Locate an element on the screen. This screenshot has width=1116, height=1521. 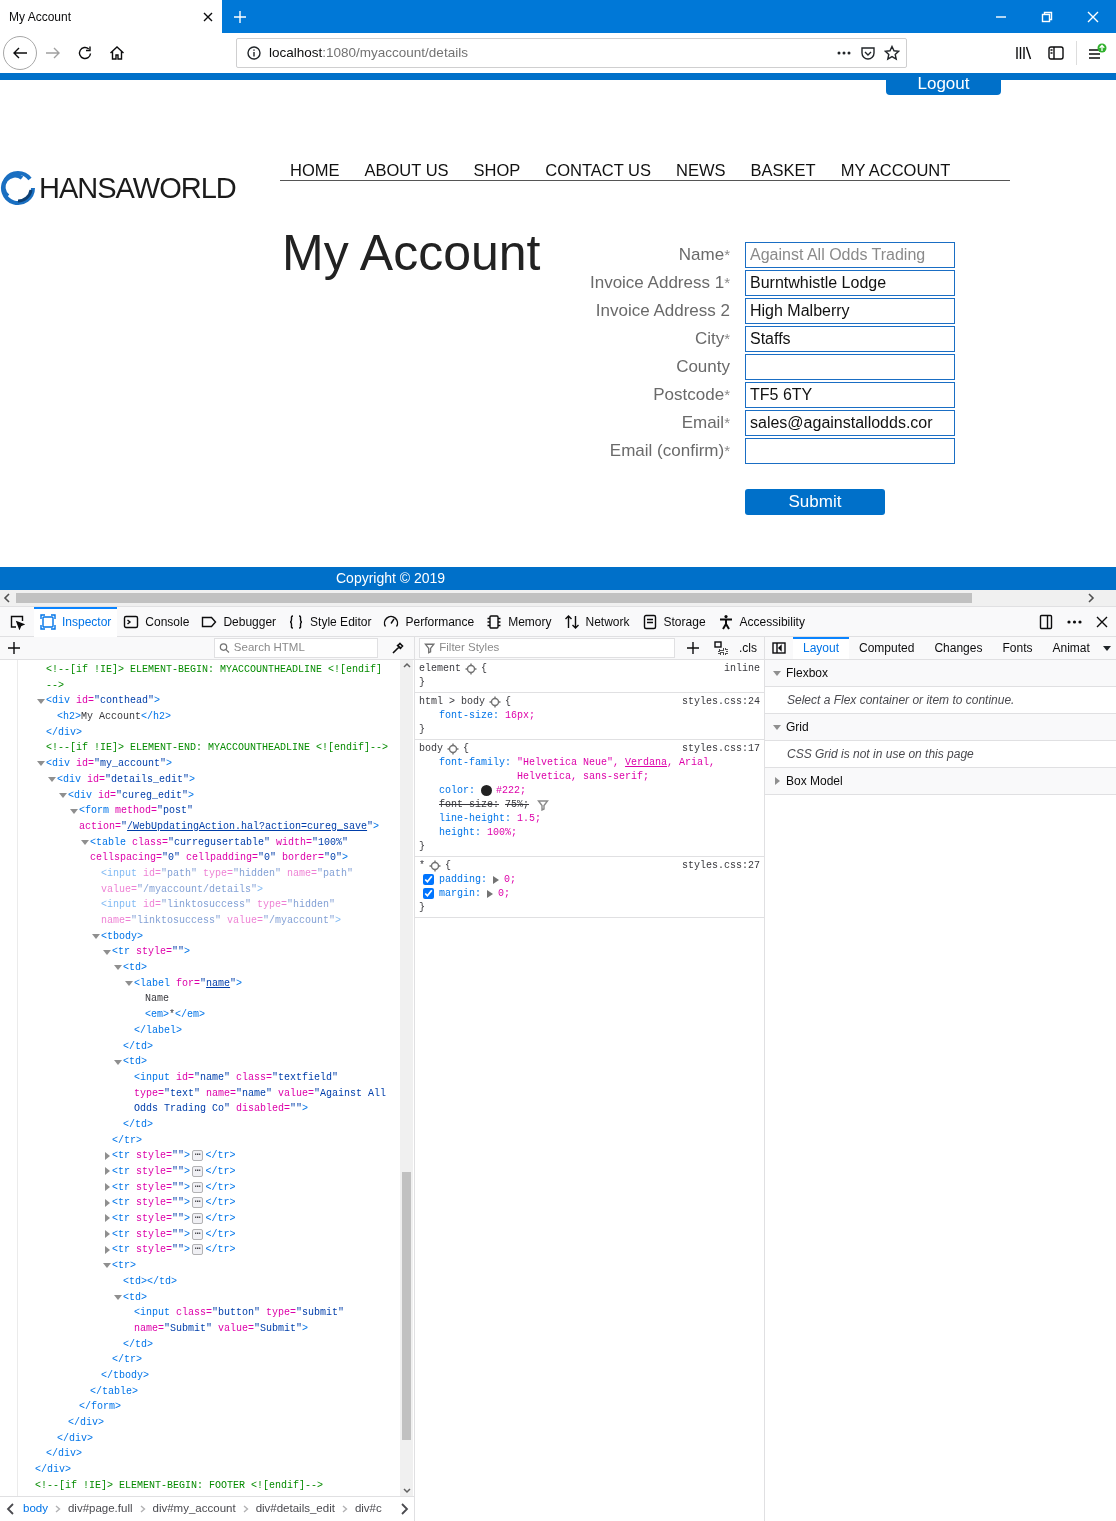
filter-icon is located at coordinates (543, 805).